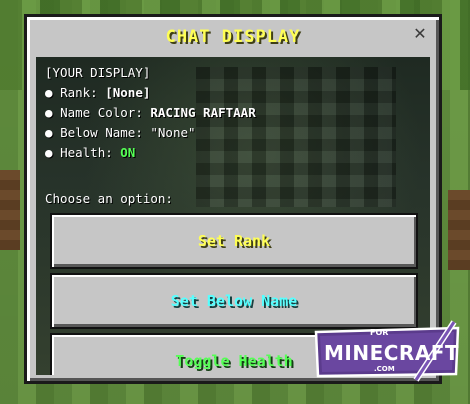  I want to click on tree-trunk-left, so click(10, 210).